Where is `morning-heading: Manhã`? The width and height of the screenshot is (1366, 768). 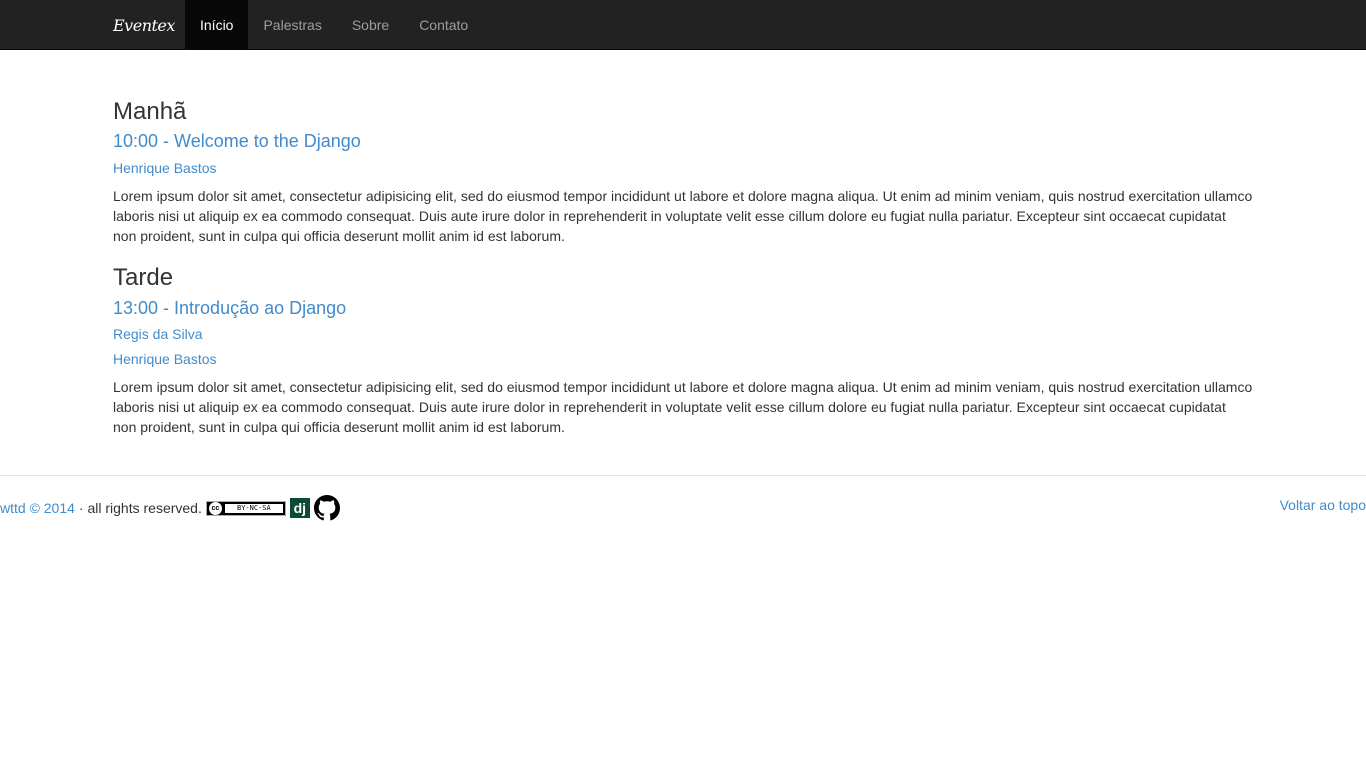 morning-heading: Manhã is located at coordinates (150, 111).